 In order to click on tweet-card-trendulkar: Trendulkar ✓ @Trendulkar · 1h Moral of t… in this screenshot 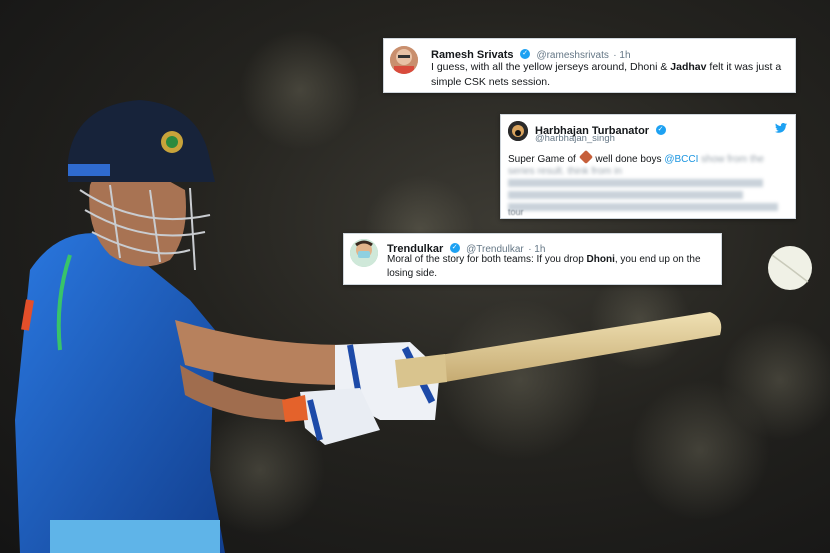, I will do `click(532, 259)`.